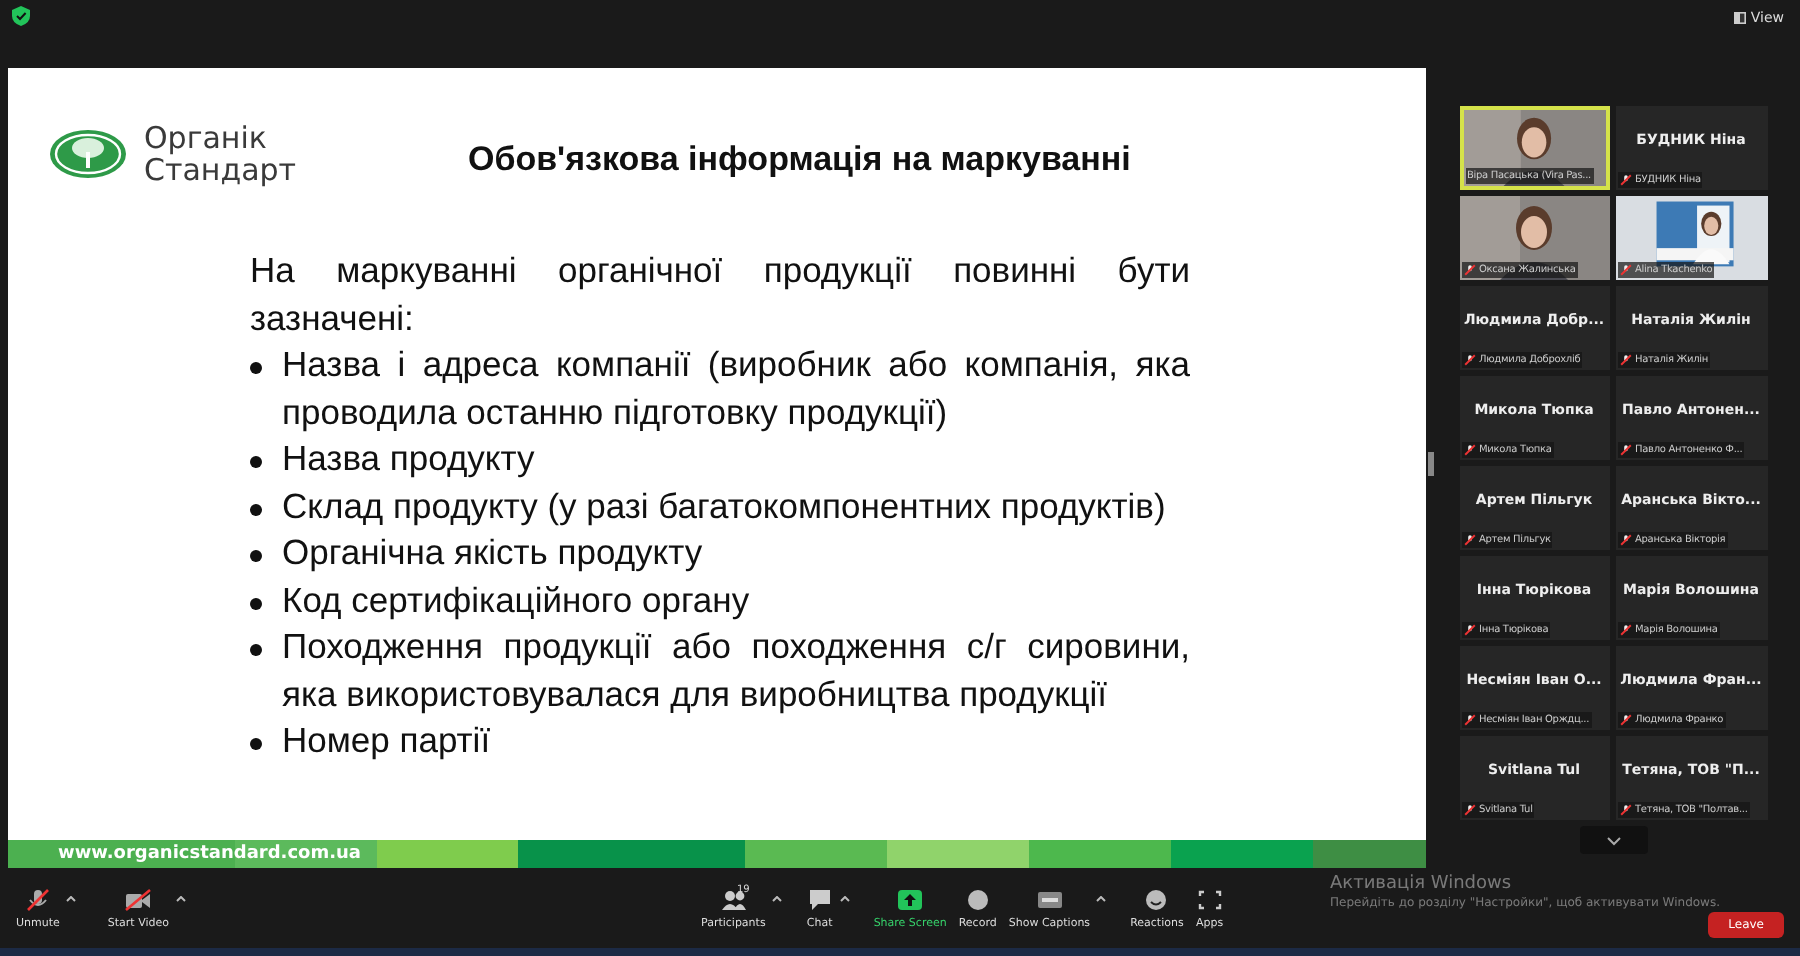 The height and width of the screenshot is (956, 1800). What do you see at coordinates (736, 671) in the screenshot?
I see `bullet-text: Походження продукції або походження с/г сировини, яка використовувалася для виробництва продукції` at bounding box center [736, 671].